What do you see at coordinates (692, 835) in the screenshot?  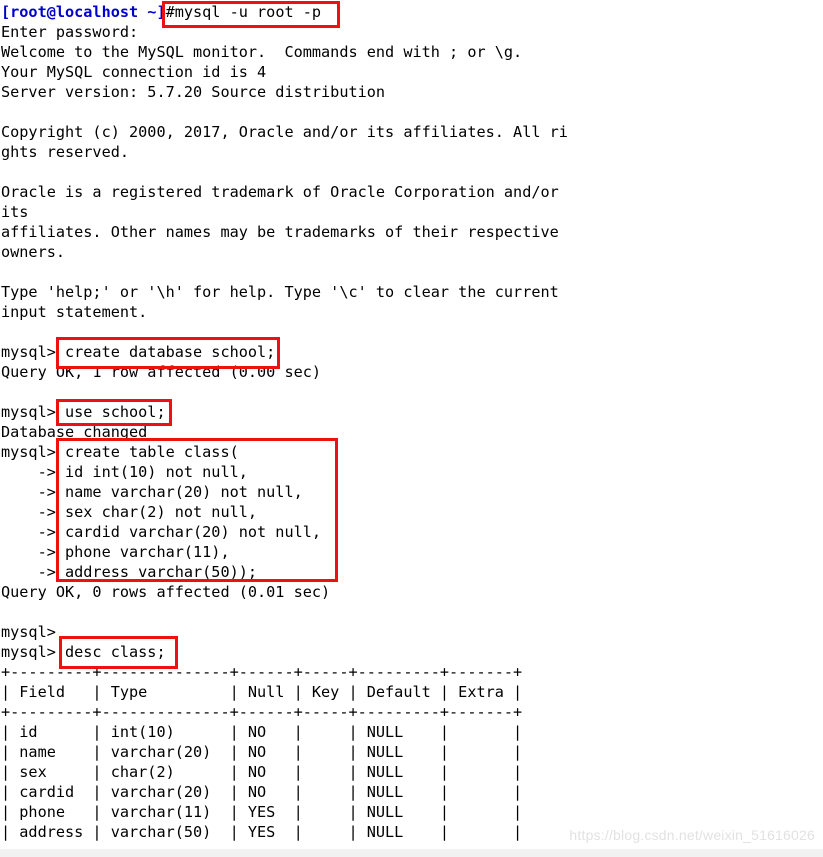 I see `watermark-text: https://blog.csdn.net/weixin_51616026` at bounding box center [692, 835].